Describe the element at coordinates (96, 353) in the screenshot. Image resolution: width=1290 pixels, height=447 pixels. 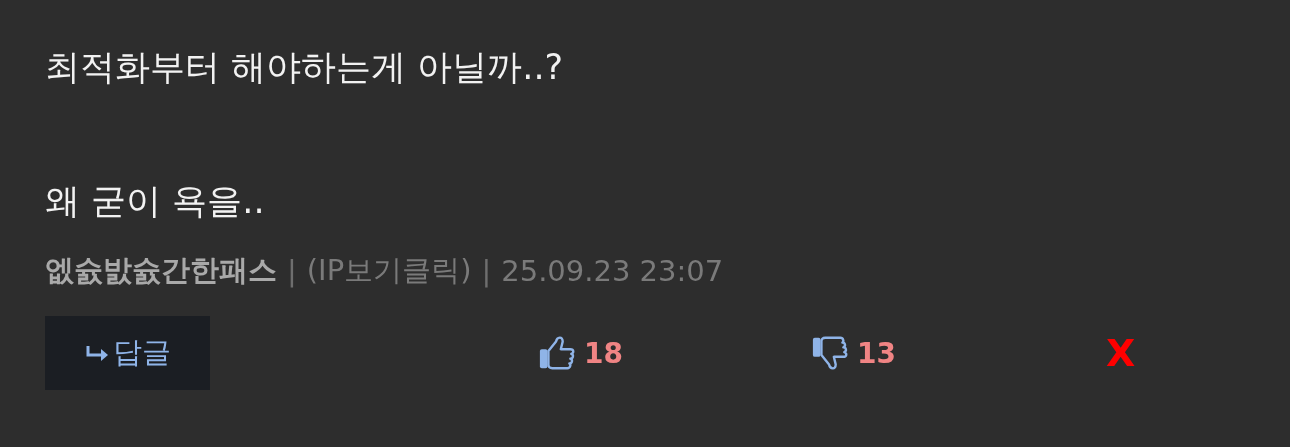
I see `reply-arrow-icon` at that location.